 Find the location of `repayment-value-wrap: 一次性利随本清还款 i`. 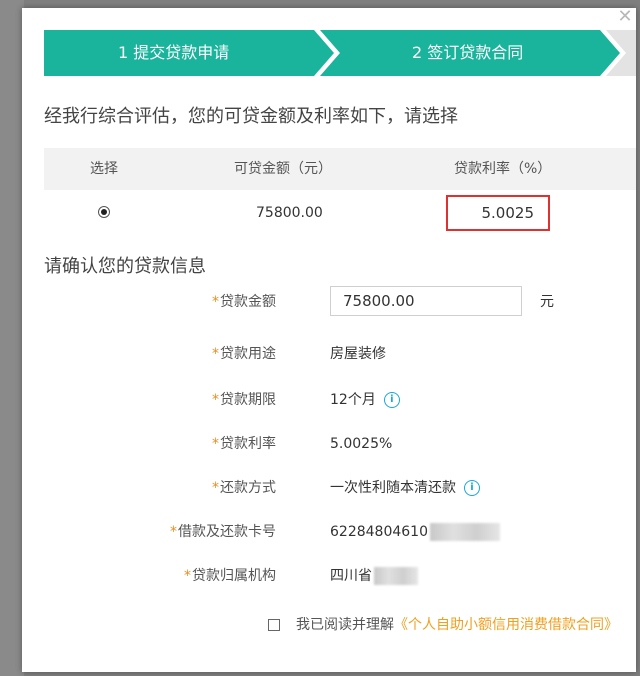

repayment-value-wrap: 一次性利随本清还款 i is located at coordinates (405, 488).